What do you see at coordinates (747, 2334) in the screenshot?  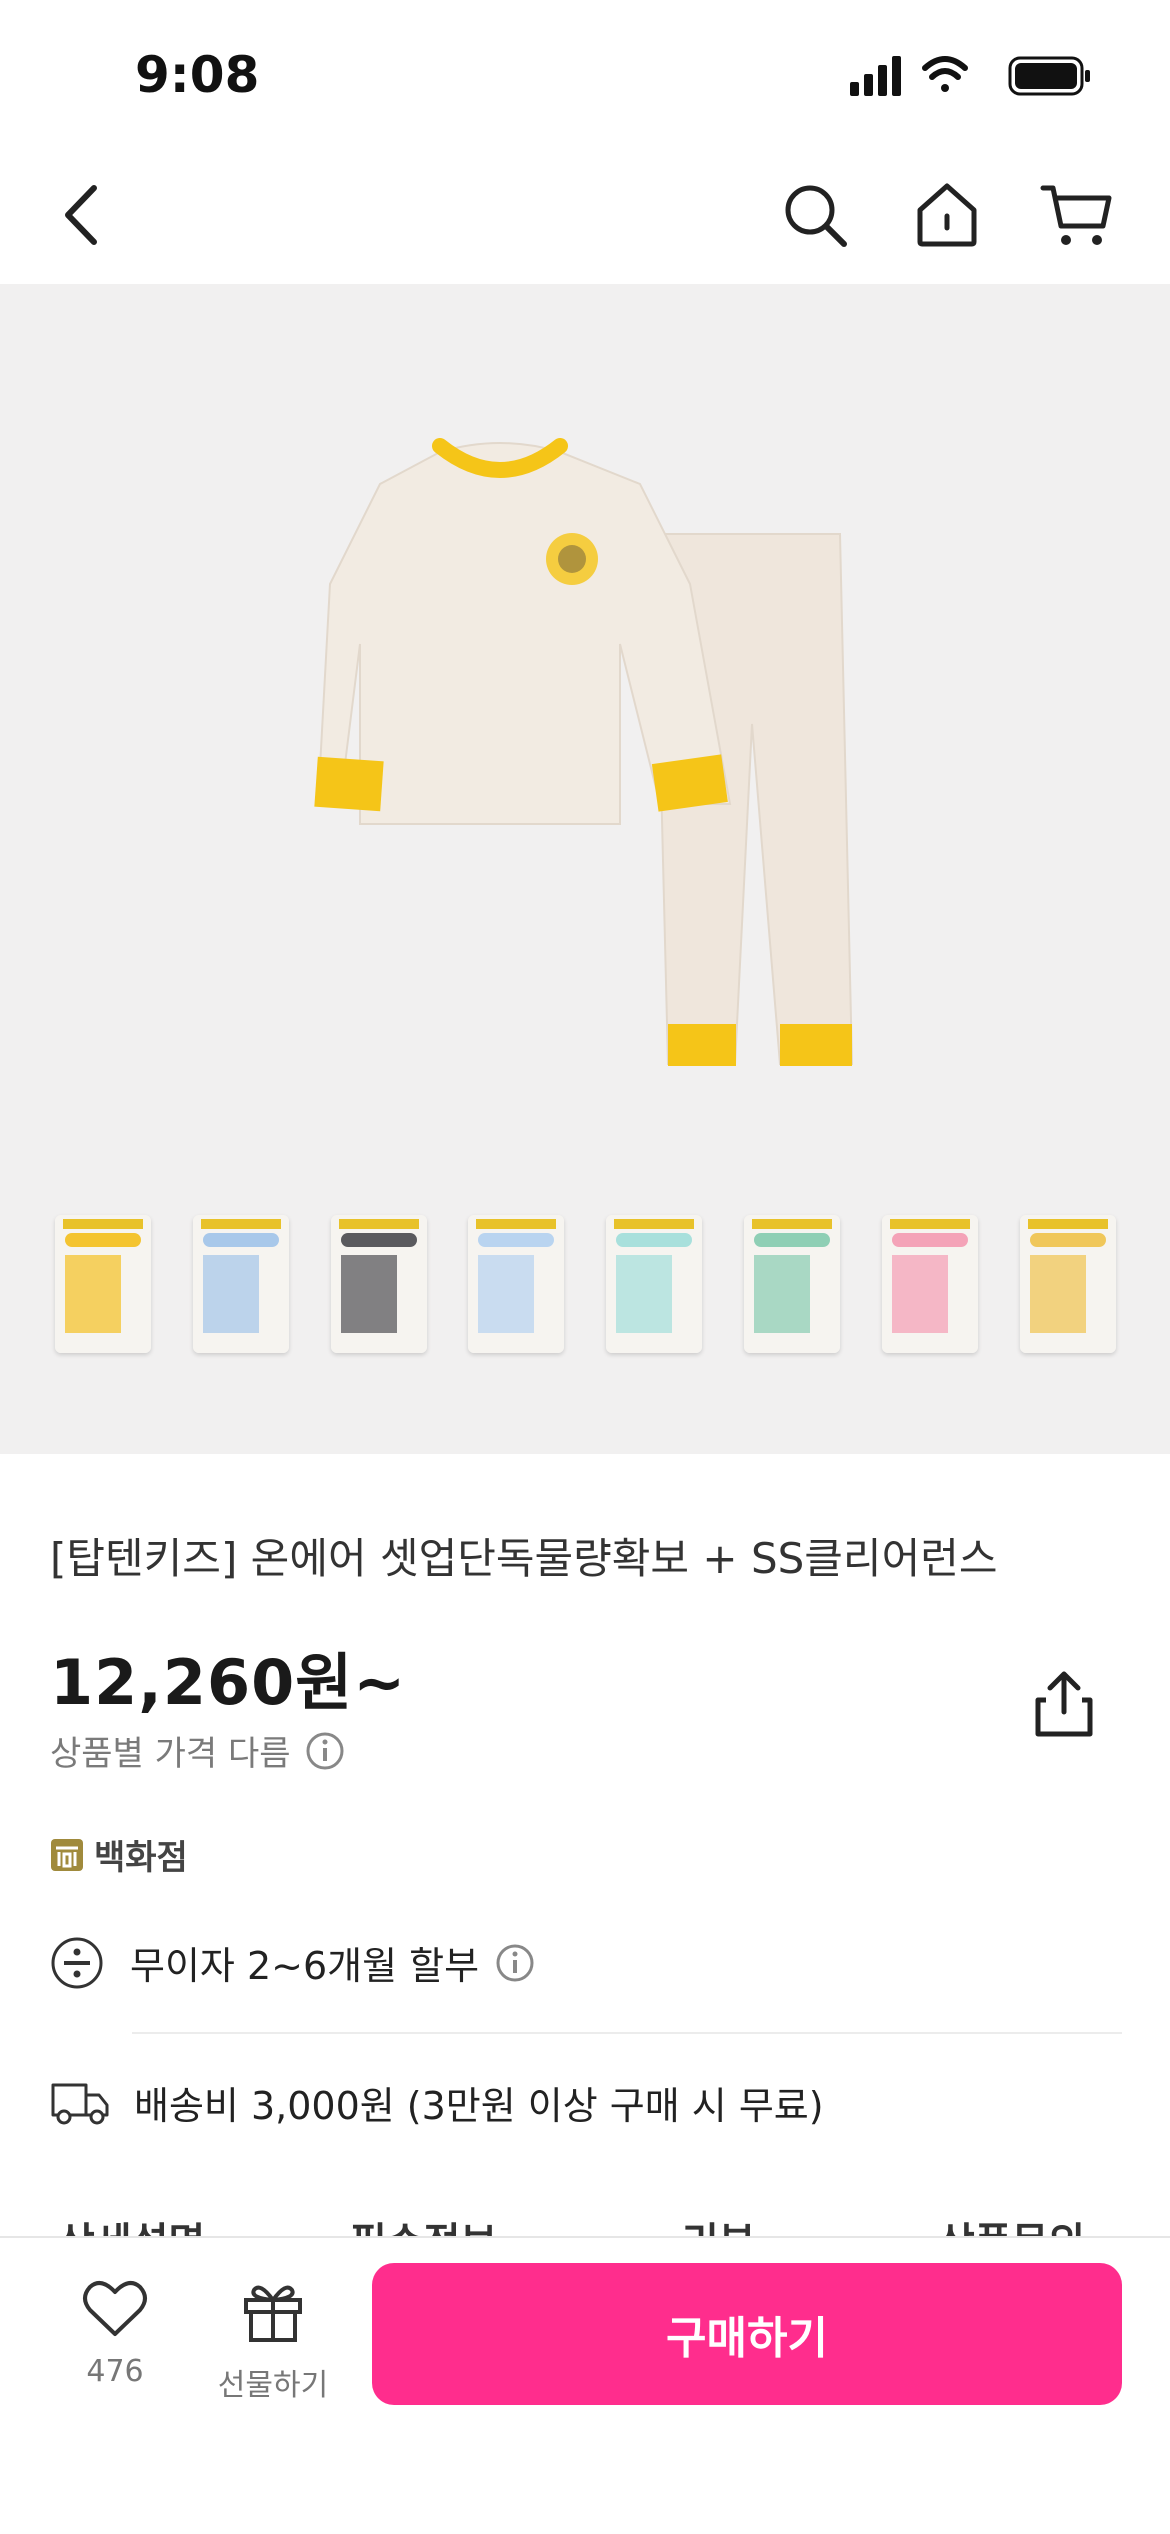 I see `buy-button: 구매하기` at bounding box center [747, 2334].